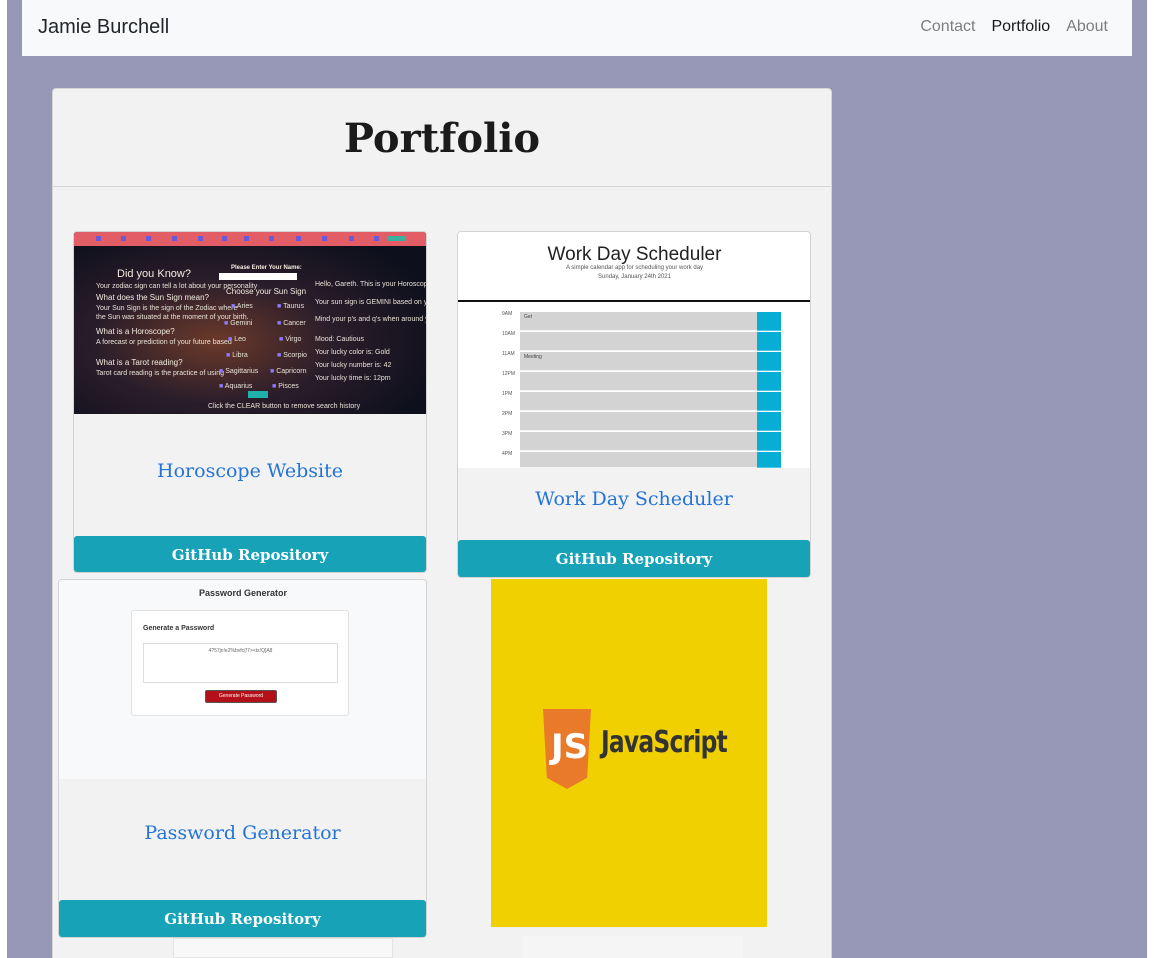 This screenshot has height=958, width=1154. What do you see at coordinates (570, 747) in the screenshot?
I see `js-shield-label: JS` at bounding box center [570, 747].